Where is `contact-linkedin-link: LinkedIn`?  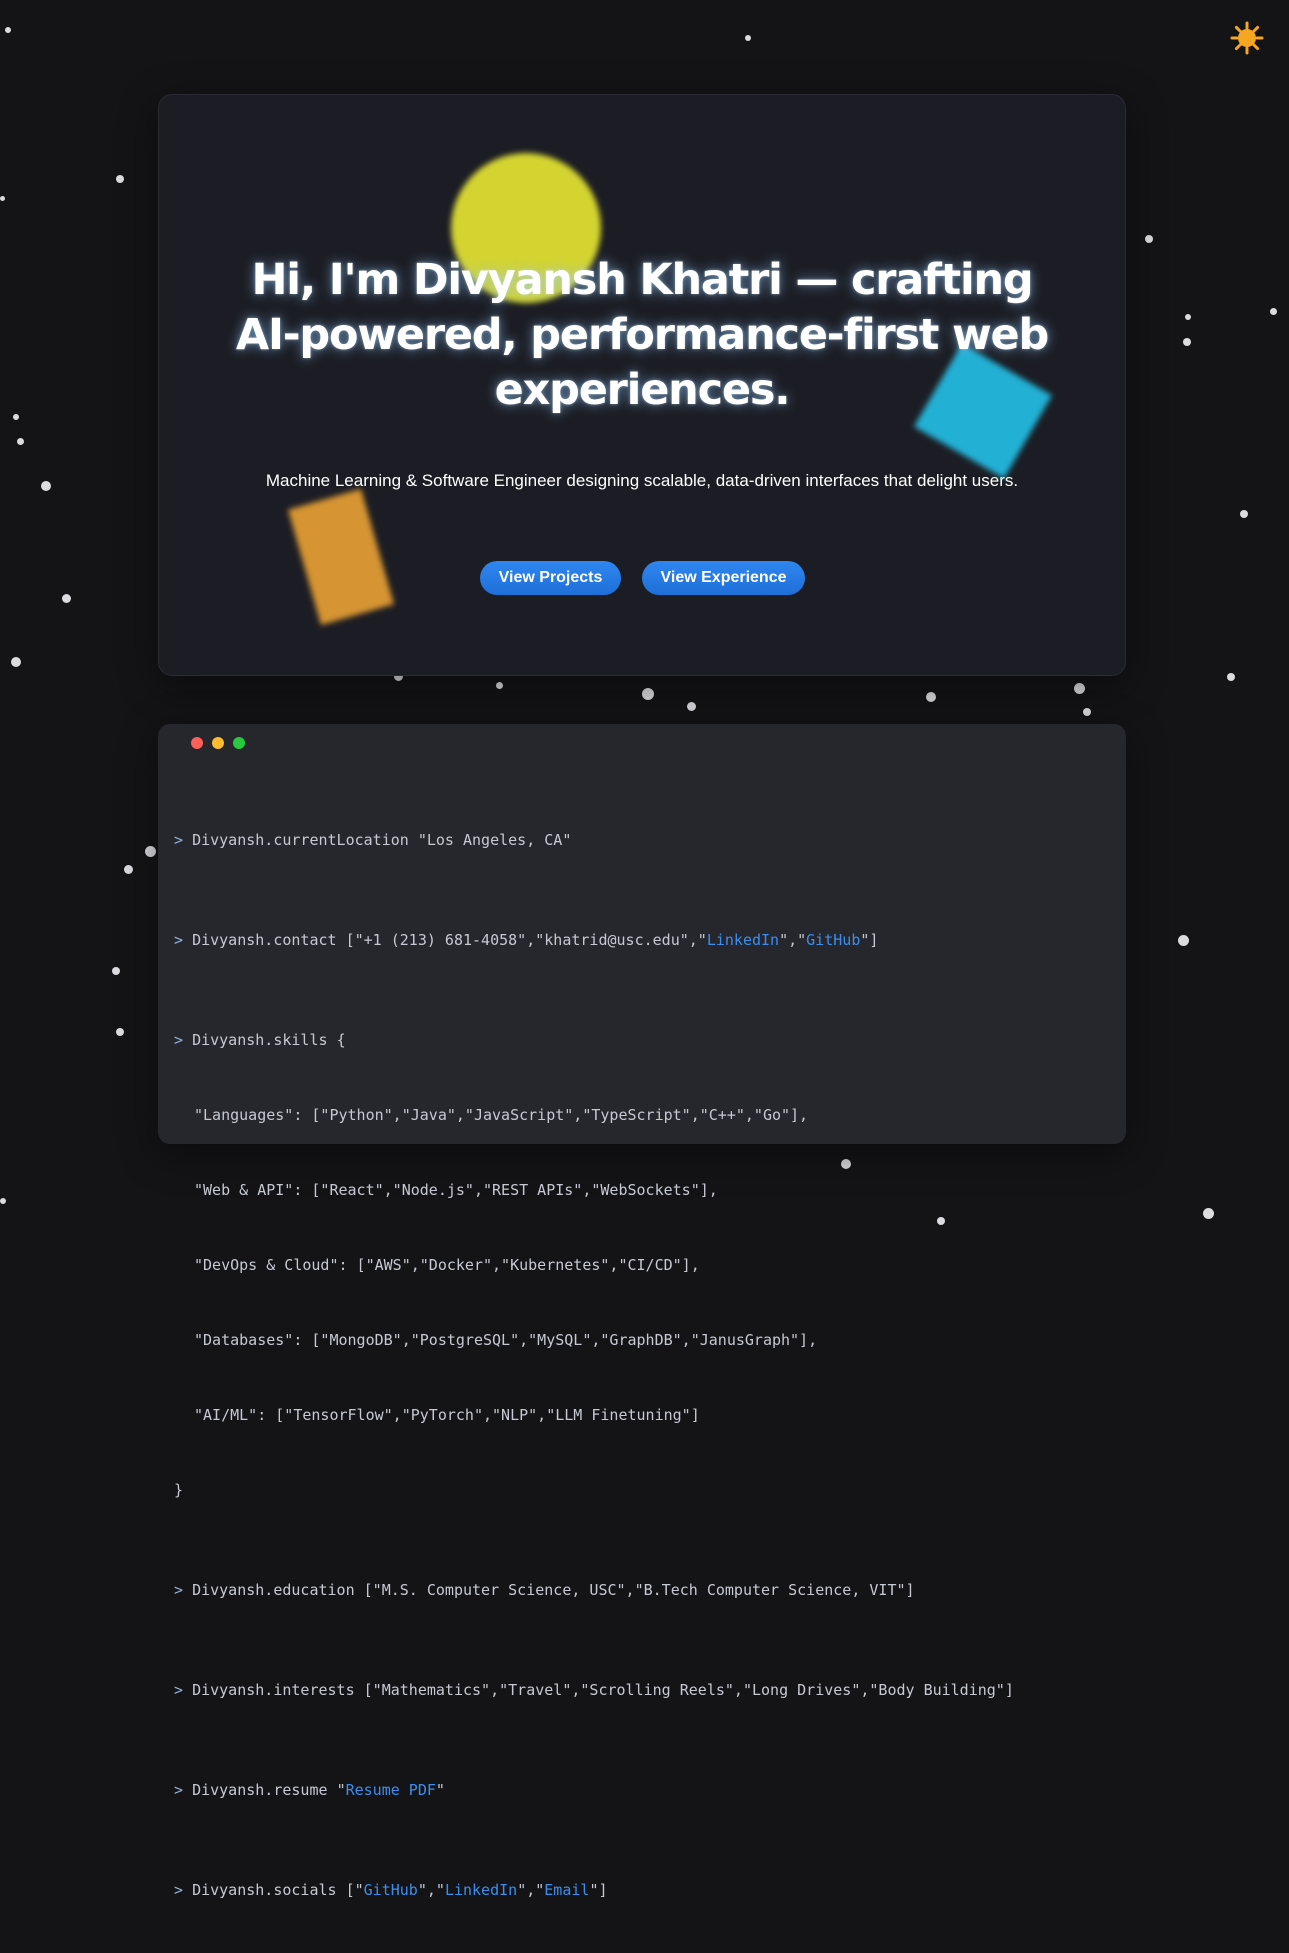
contact-linkedin-link: LinkedIn is located at coordinates (743, 940).